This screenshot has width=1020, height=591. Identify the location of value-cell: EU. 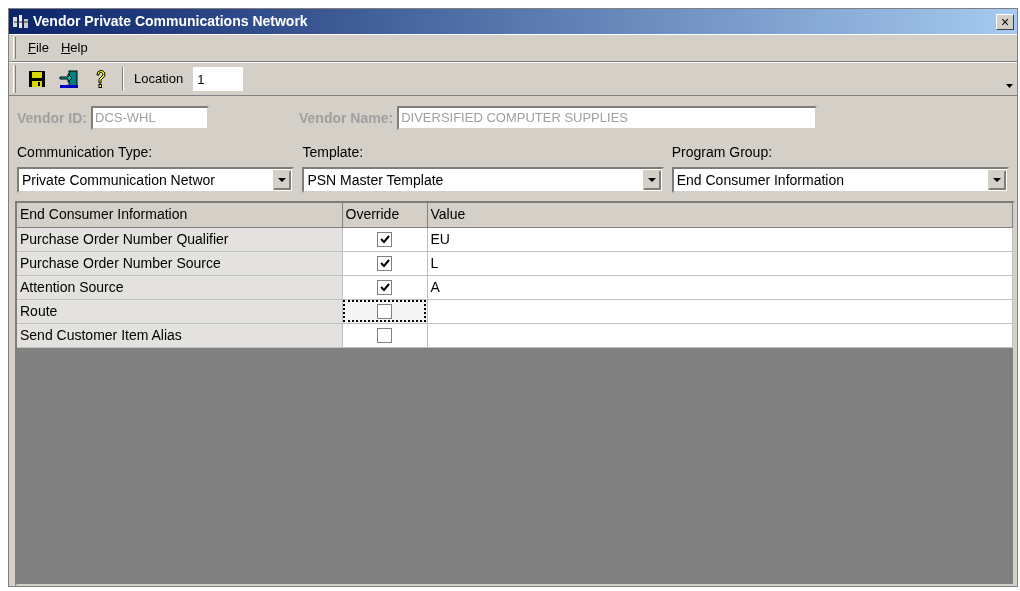
(720, 239).